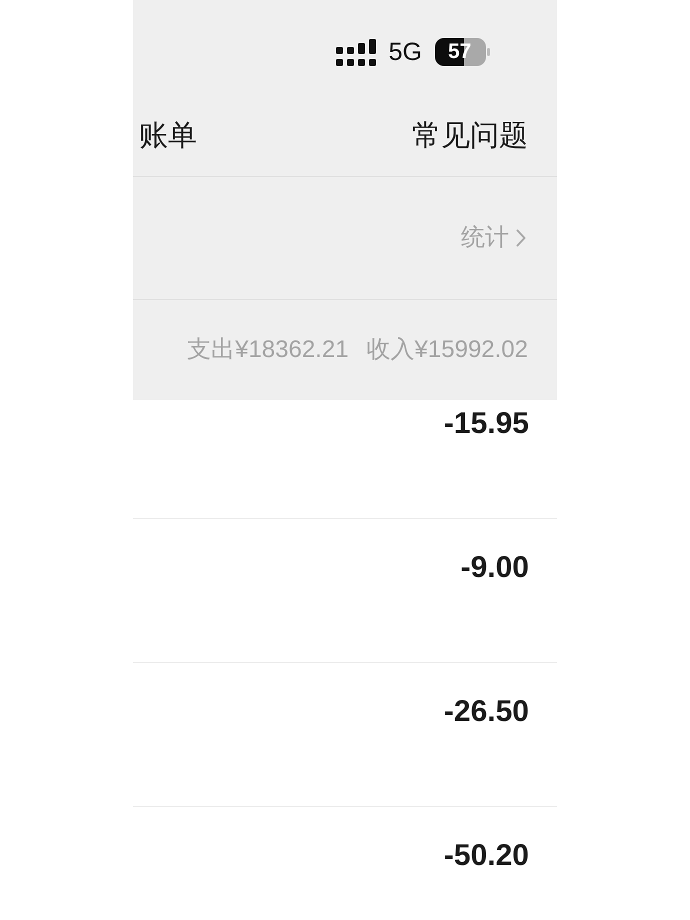  Describe the element at coordinates (486, 712) in the screenshot. I see `transaction-amount: -26.50` at that location.